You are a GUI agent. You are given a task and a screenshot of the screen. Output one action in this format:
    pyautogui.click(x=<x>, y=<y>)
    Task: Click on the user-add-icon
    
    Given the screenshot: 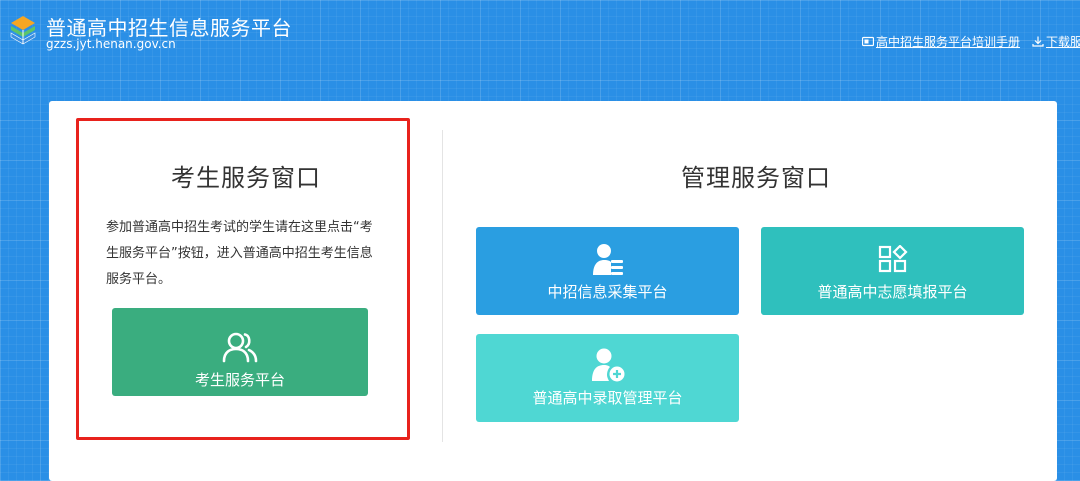 What is the action you would take?
    pyautogui.click(x=607, y=365)
    